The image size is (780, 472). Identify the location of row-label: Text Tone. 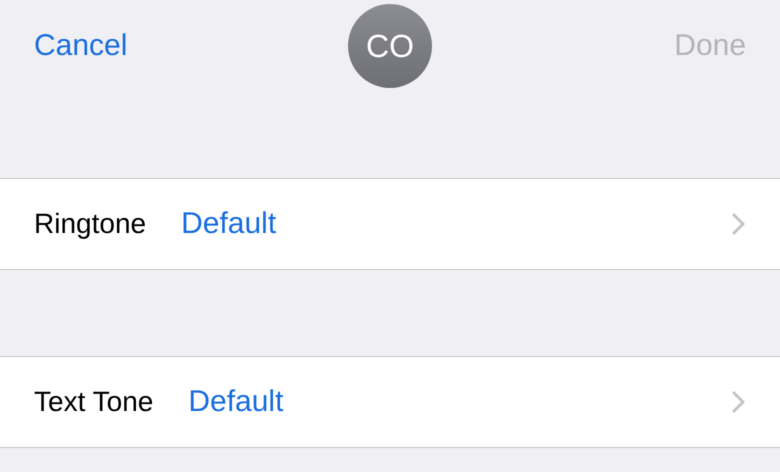
(94, 402).